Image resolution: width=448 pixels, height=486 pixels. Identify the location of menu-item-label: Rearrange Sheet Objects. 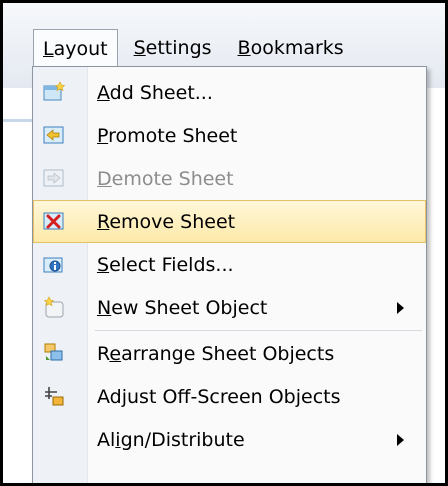
(216, 353).